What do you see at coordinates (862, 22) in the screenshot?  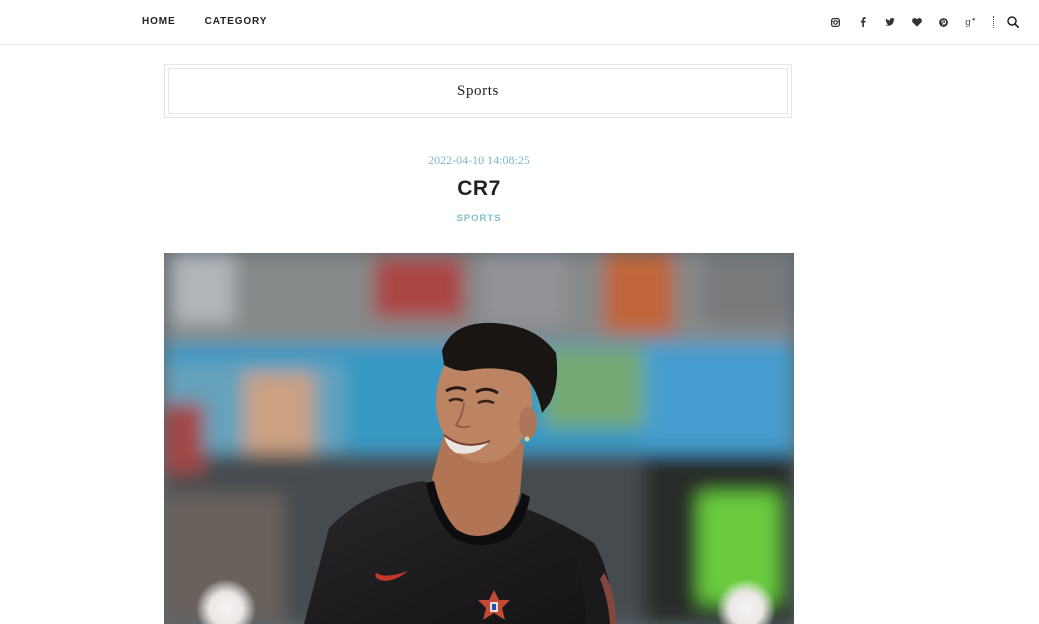 I see `facebook-icon` at bounding box center [862, 22].